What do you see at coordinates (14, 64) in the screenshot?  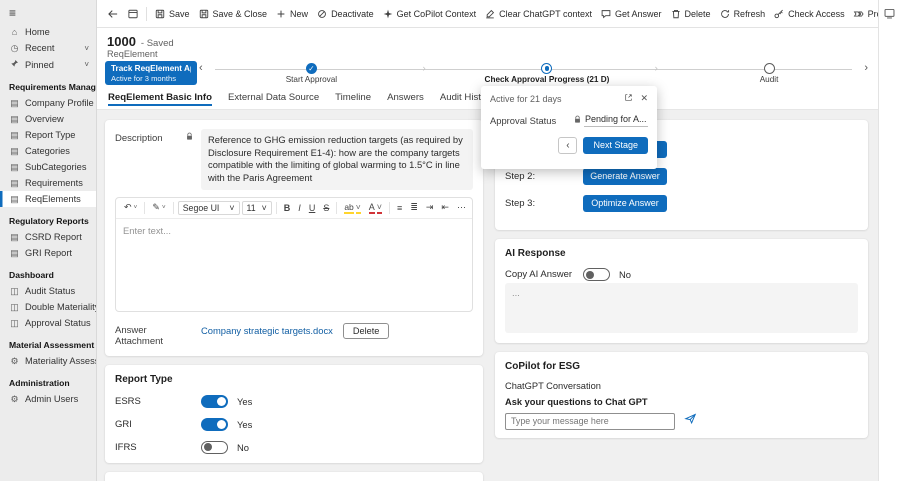 I see `pin-icon` at bounding box center [14, 64].